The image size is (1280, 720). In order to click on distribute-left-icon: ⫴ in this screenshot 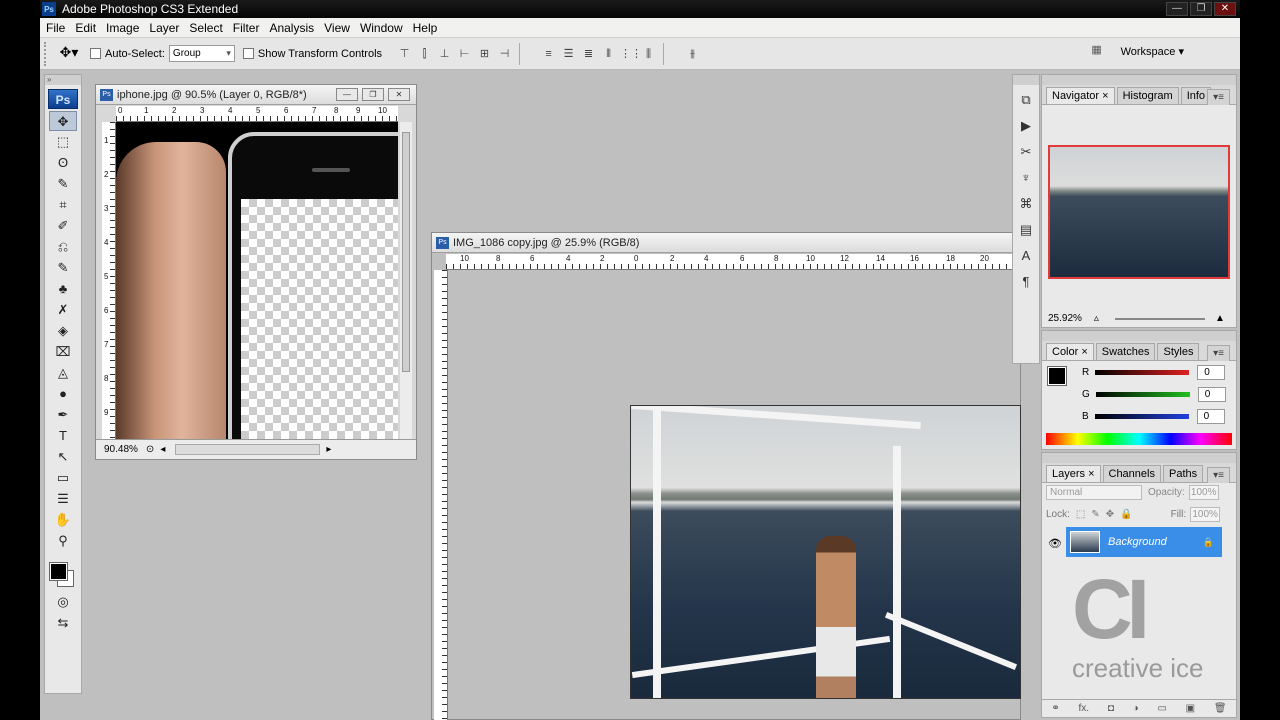, I will do `click(608, 54)`.